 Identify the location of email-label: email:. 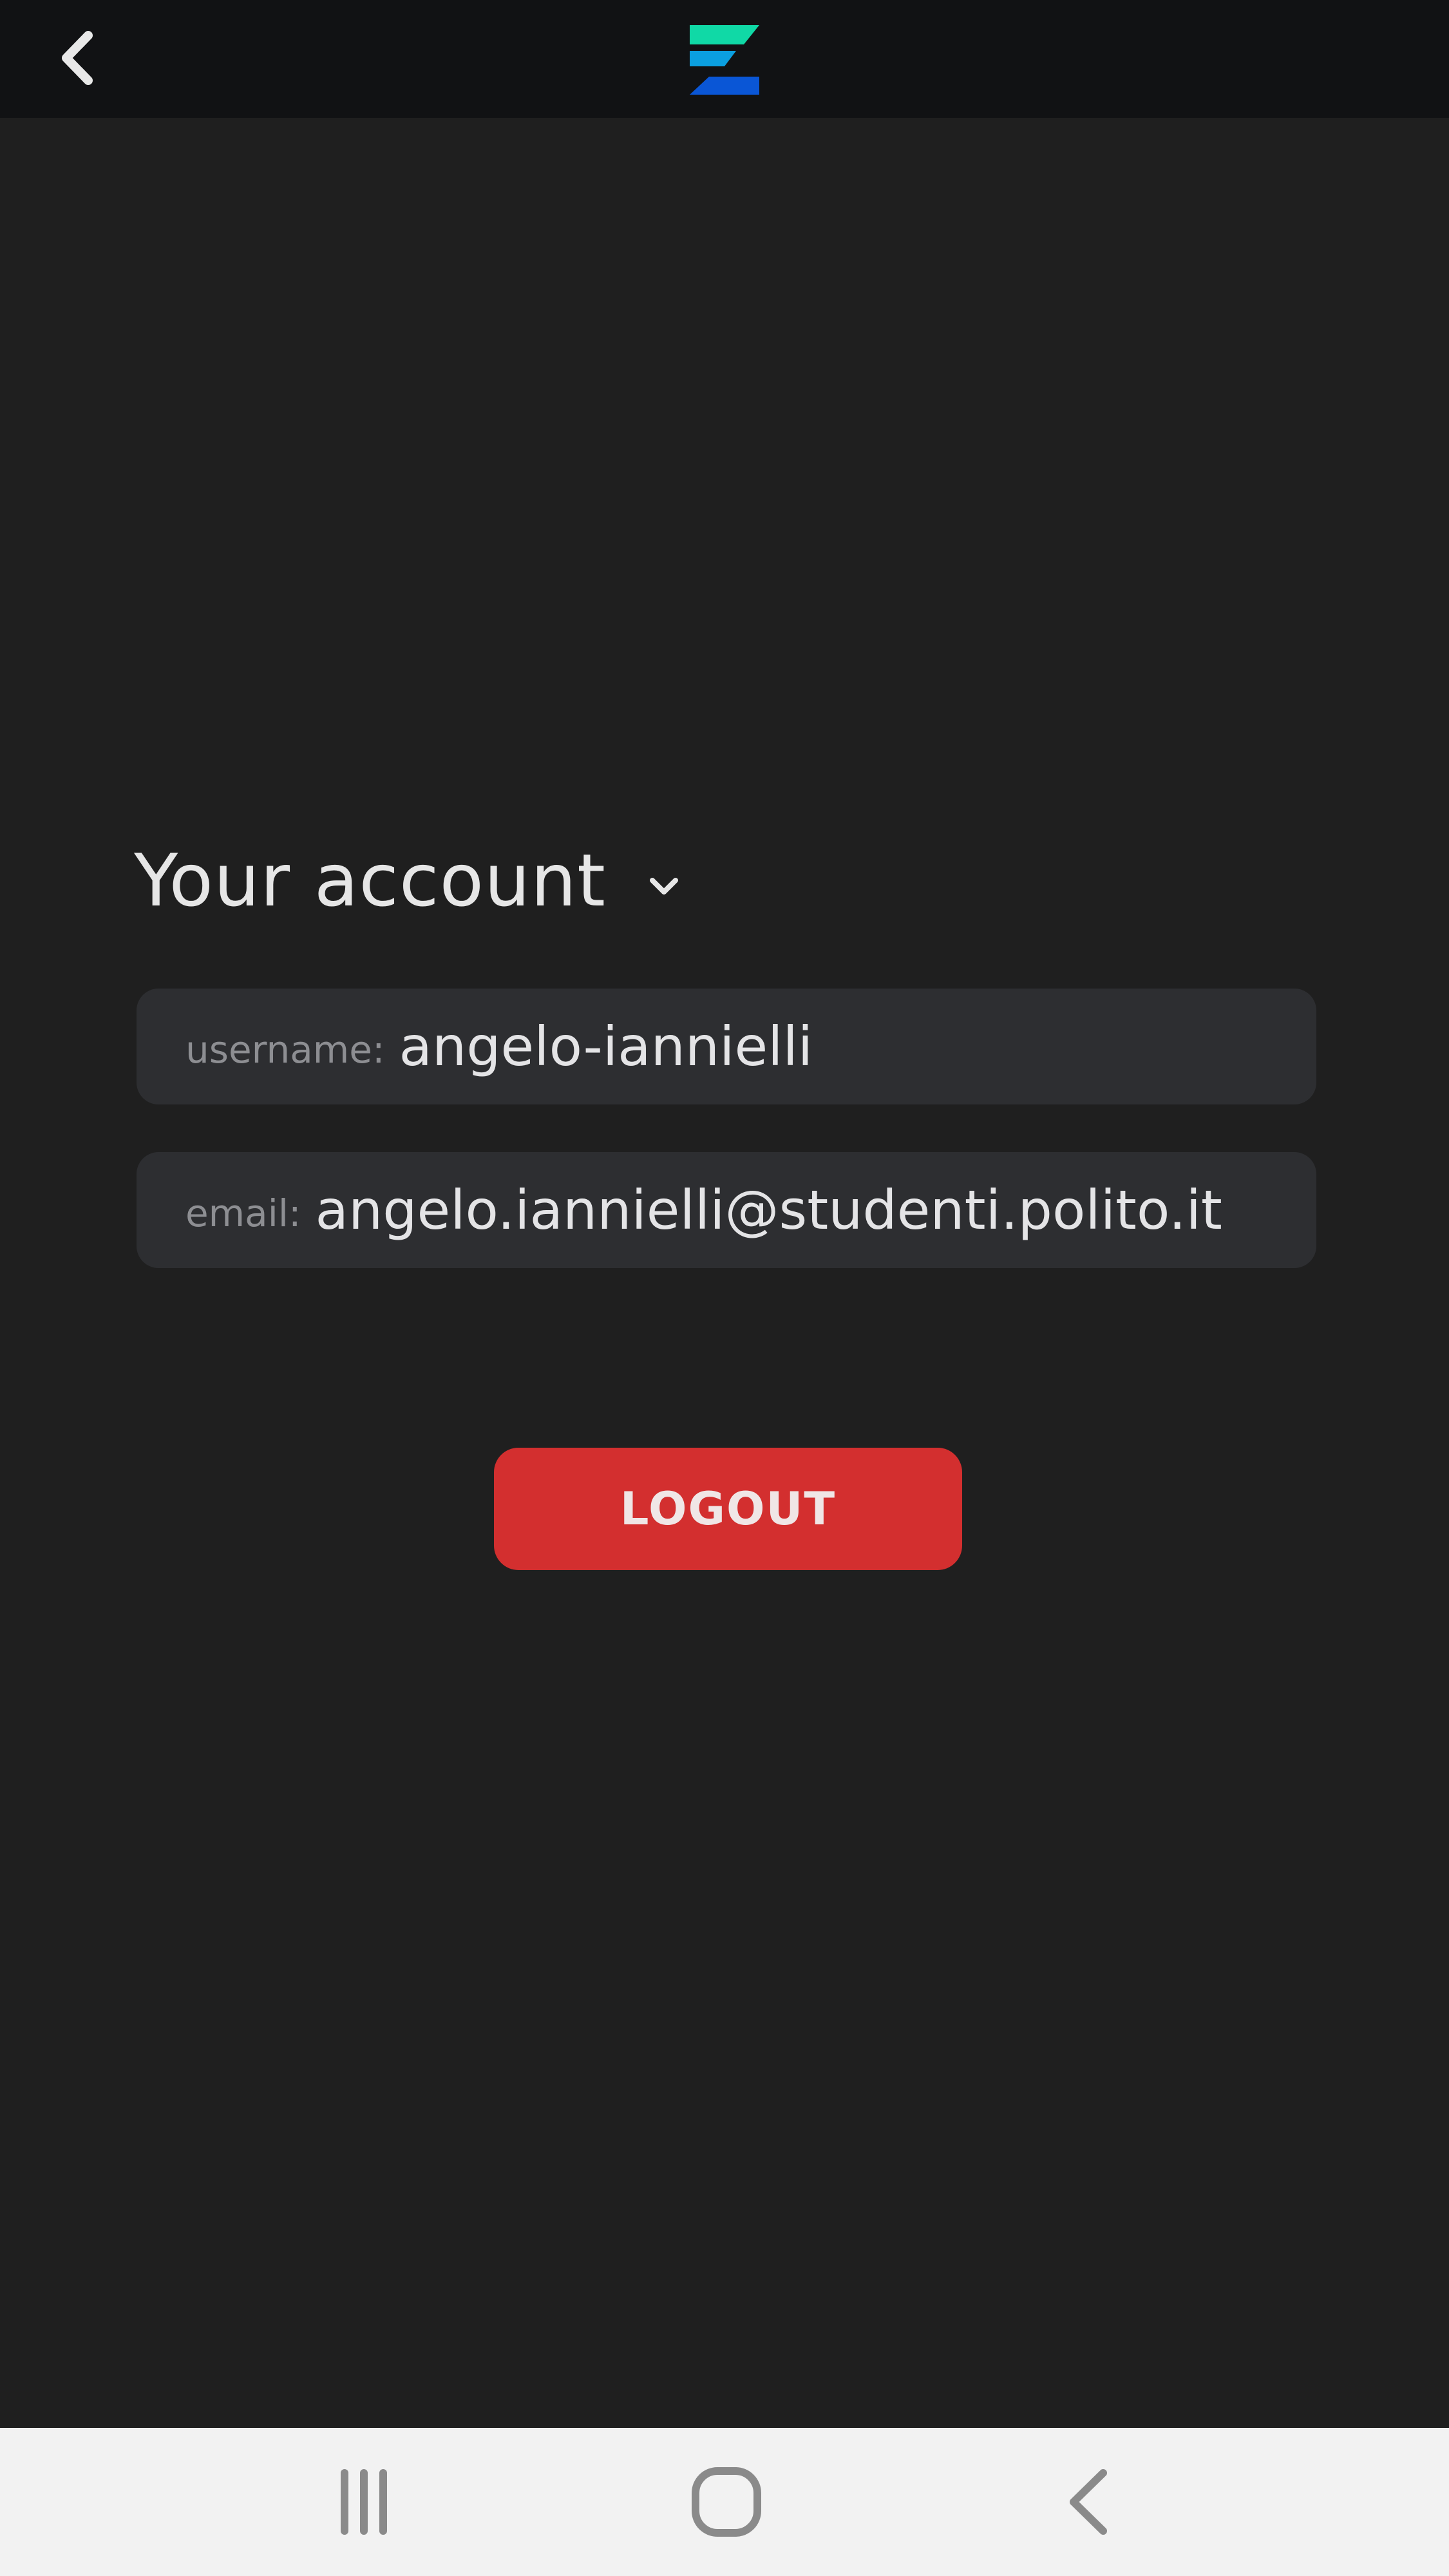
(243, 1213).